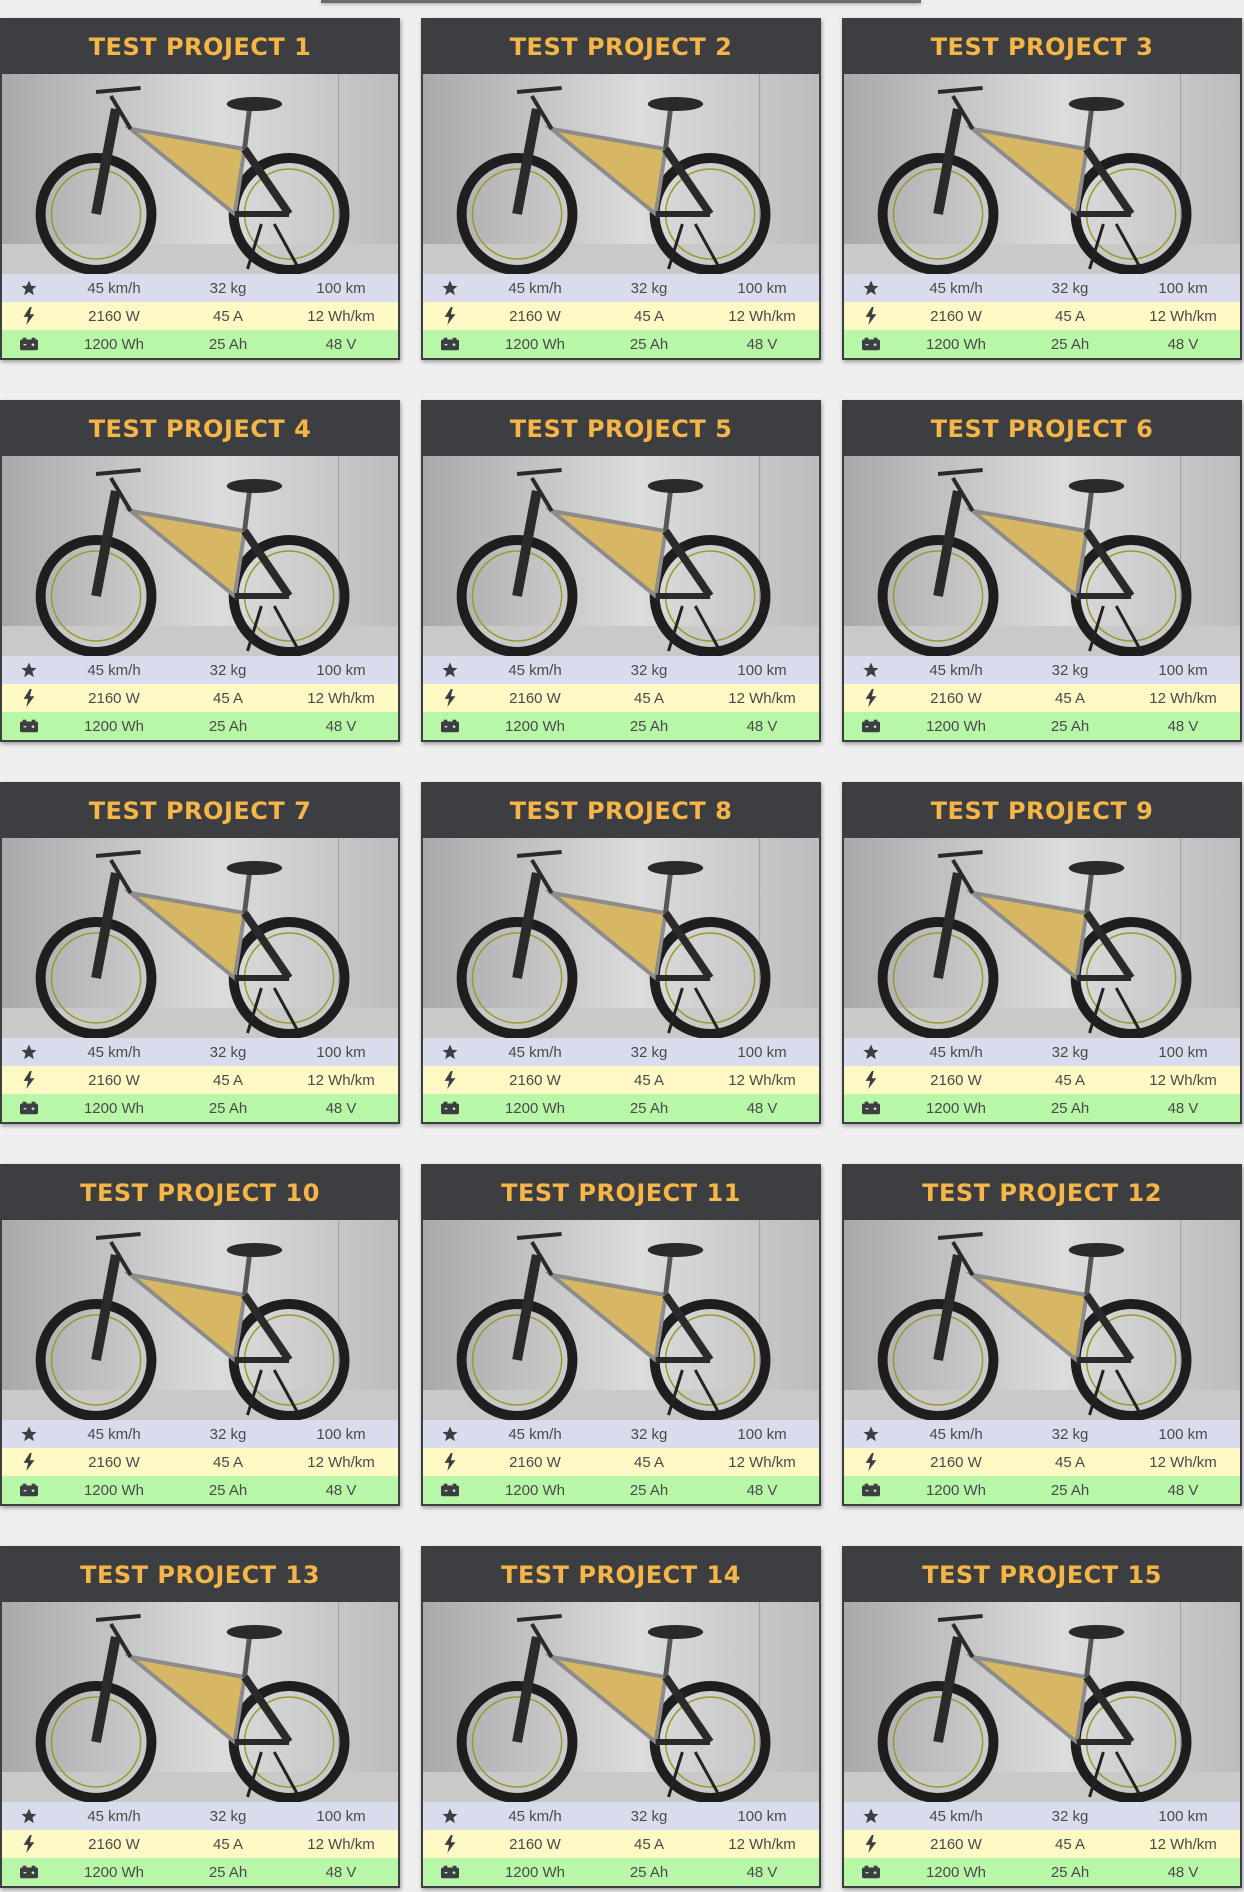 Image resolution: width=1244 pixels, height=1892 pixels. I want to click on project-title: TEST PROJECT 3, so click(1042, 47).